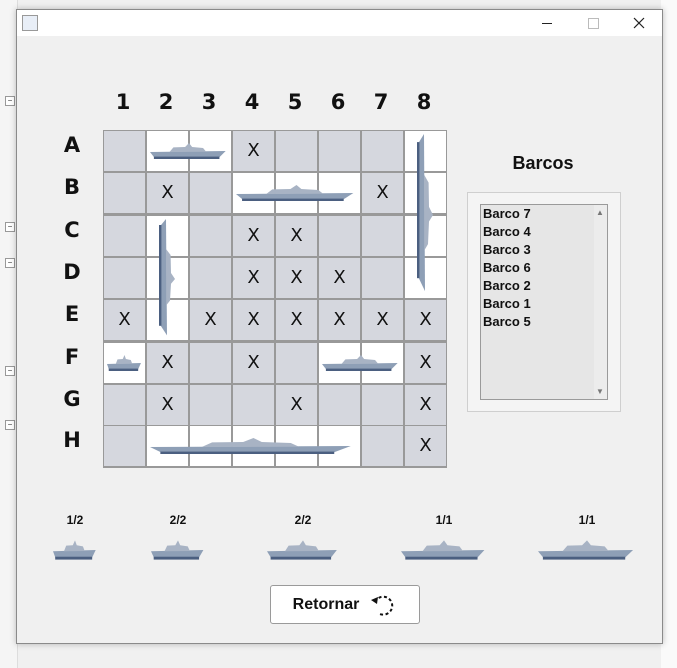 This screenshot has height=668, width=677. What do you see at coordinates (544, 286) in the screenshot?
I see `ship-list-item: Barco 2` at bounding box center [544, 286].